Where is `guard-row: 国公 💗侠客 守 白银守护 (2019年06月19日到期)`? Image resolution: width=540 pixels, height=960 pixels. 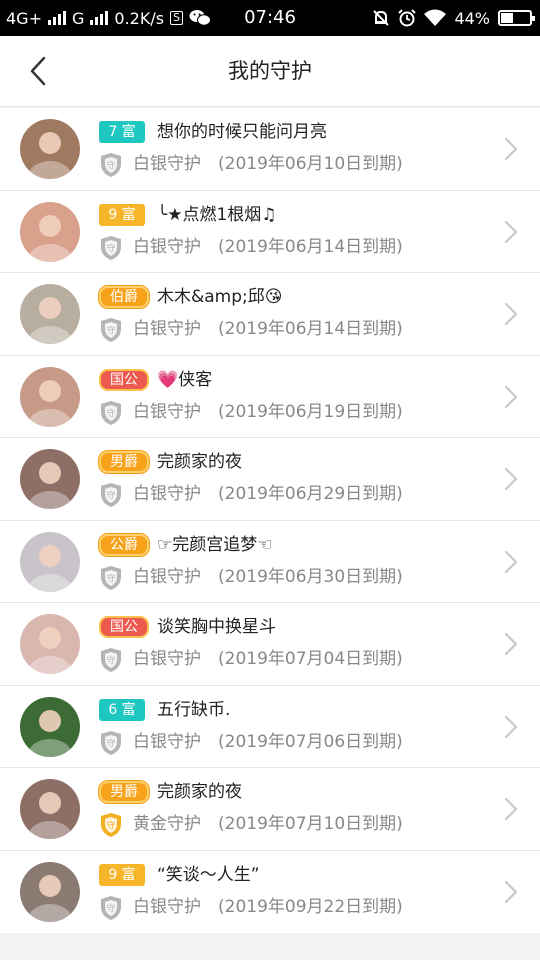
guard-row: 国公 💗侠客 守 白银守护 (2019年06月19日到期) is located at coordinates (270, 397).